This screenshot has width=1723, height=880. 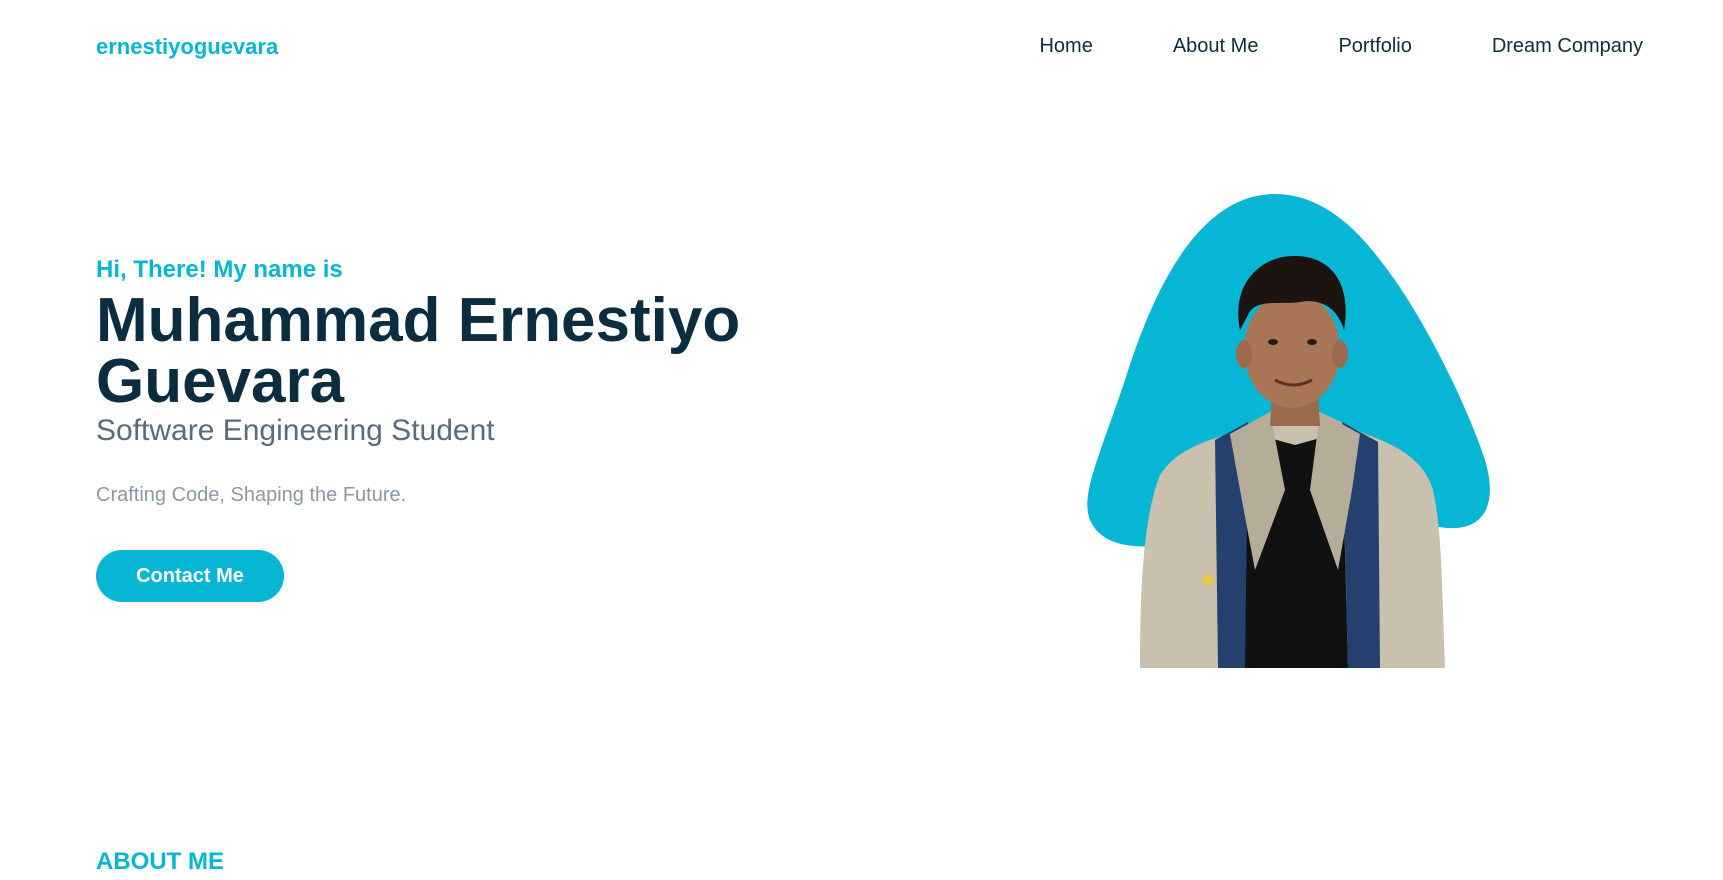 I want to click on nav-link-about-me: About Me, so click(x=1216, y=46).